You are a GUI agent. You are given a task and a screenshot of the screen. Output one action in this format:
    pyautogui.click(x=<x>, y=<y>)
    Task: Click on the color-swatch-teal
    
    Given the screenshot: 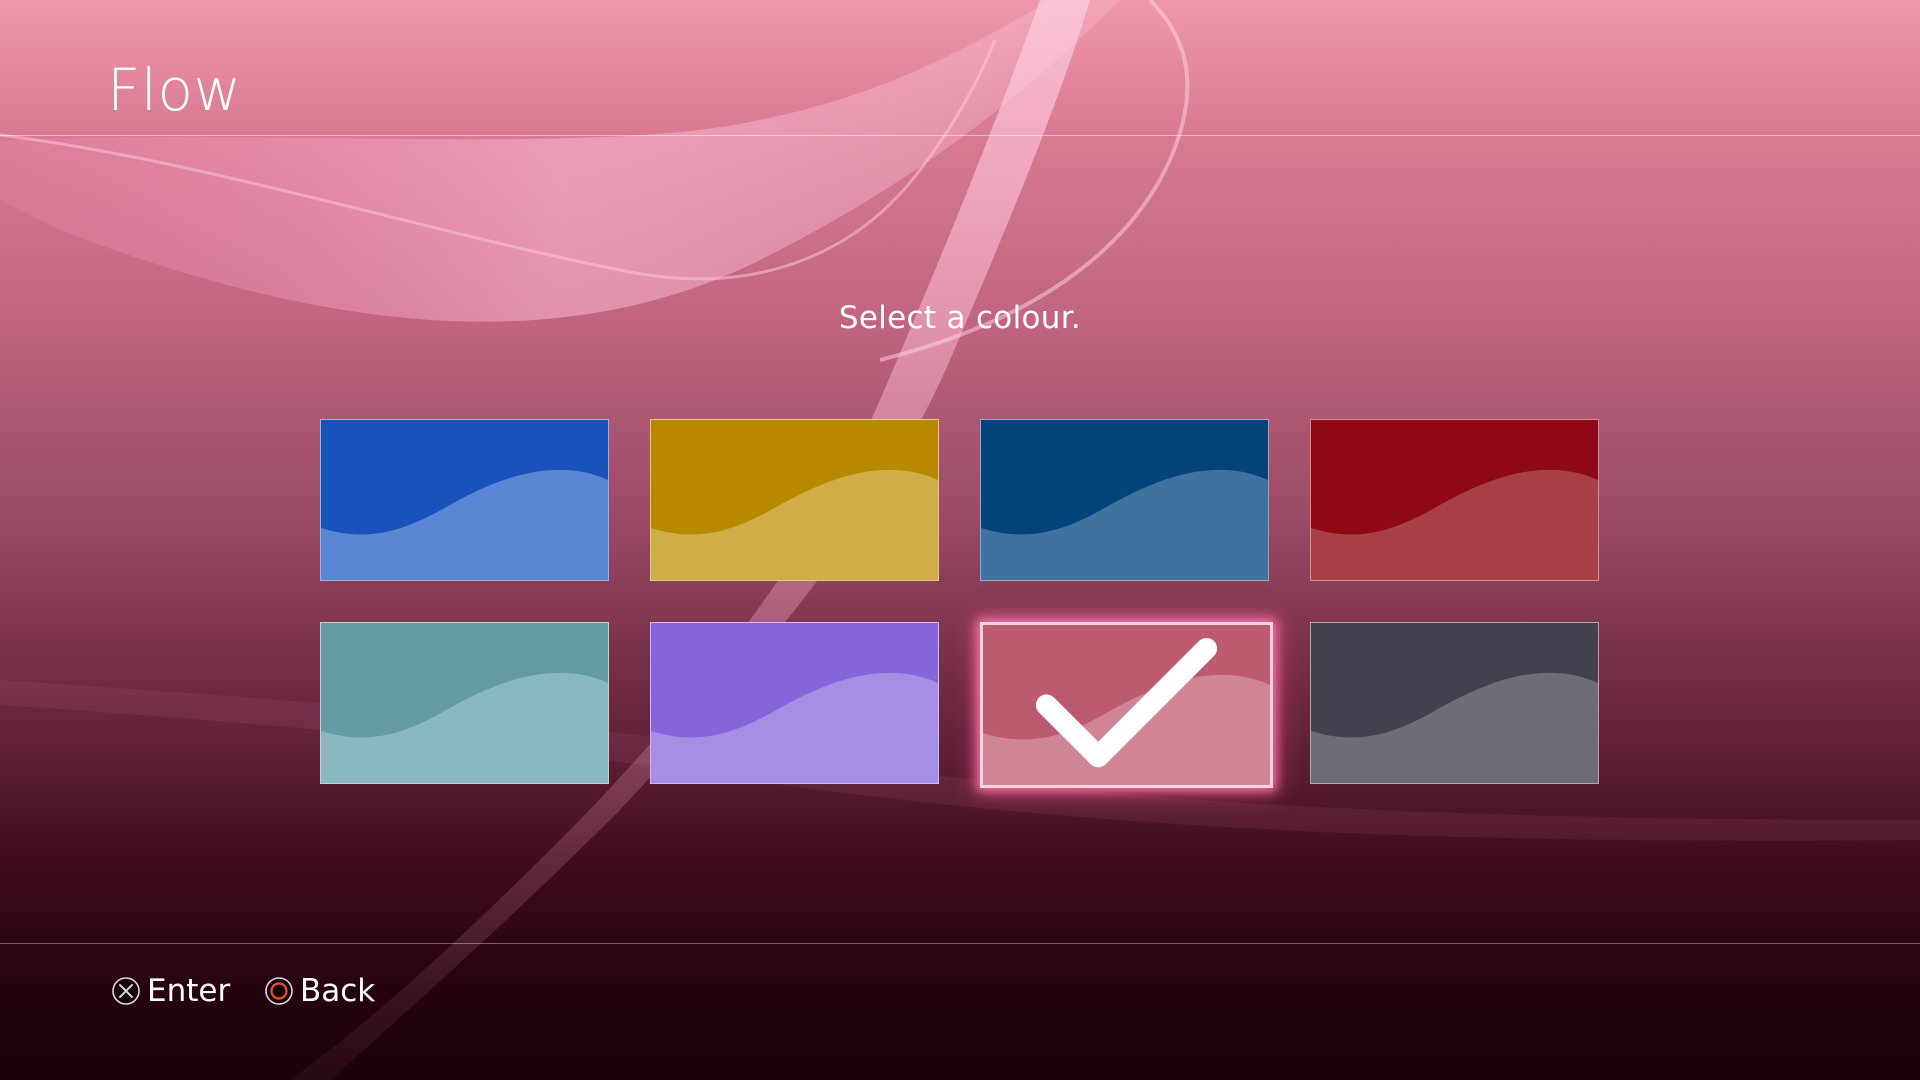 What is the action you would take?
    pyautogui.click(x=464, y=703)
    